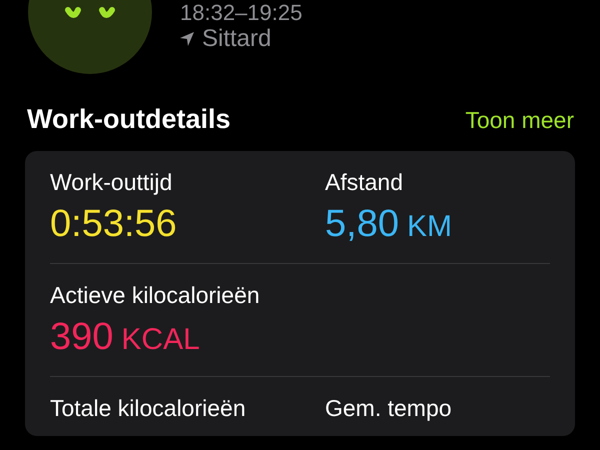 This screenshot has height=450, width=600. Describe the element at coordinates (187, 39) in the screenshot. I see `location-arrow-icon` at that location.